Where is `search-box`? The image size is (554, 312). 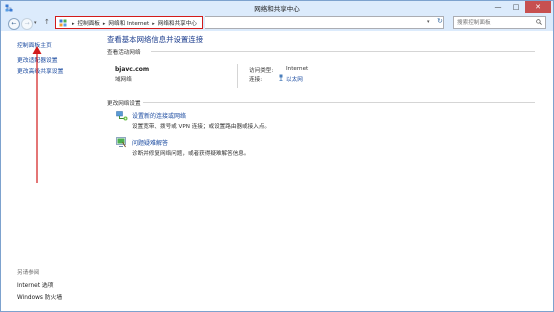 search-box is located at coordinates (499, 22).